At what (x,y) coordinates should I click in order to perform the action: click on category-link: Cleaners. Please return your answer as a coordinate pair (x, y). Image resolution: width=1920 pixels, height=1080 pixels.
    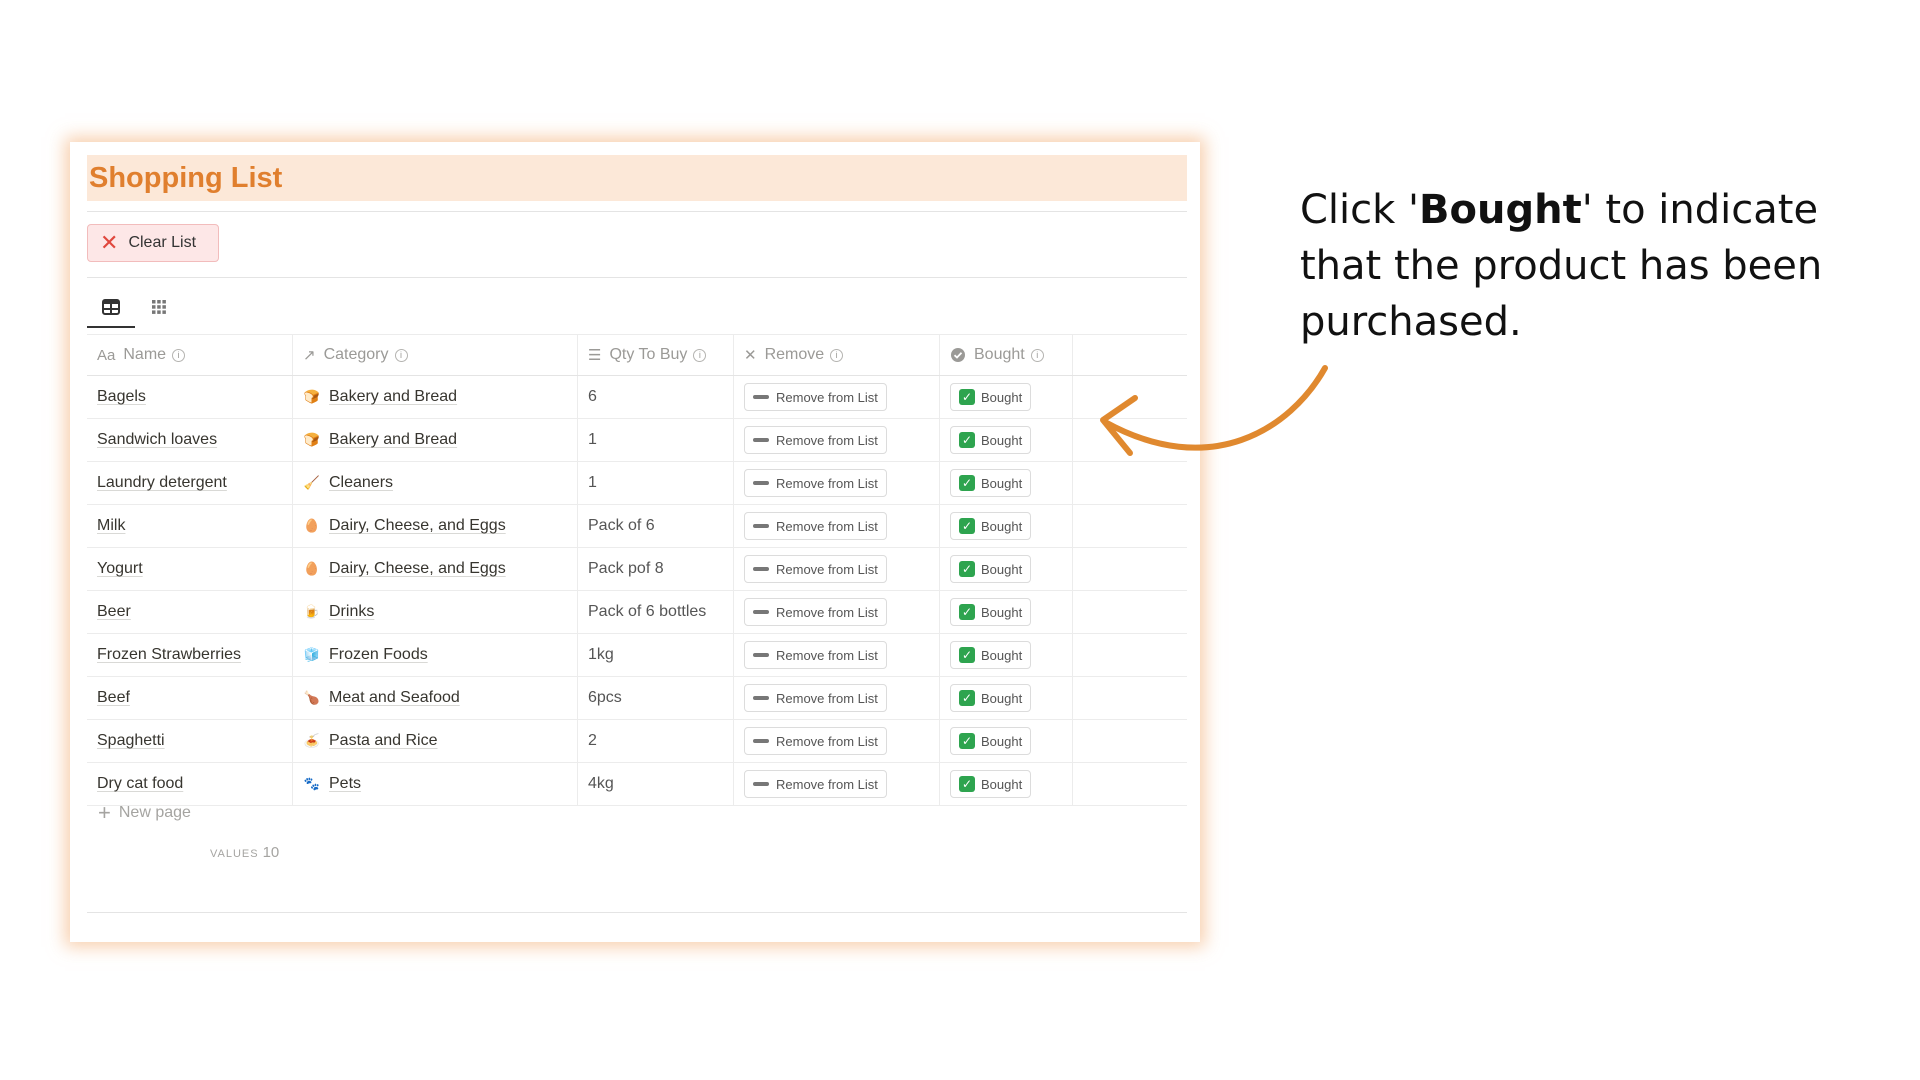
    Looking at the image, I should click on (361, 483).